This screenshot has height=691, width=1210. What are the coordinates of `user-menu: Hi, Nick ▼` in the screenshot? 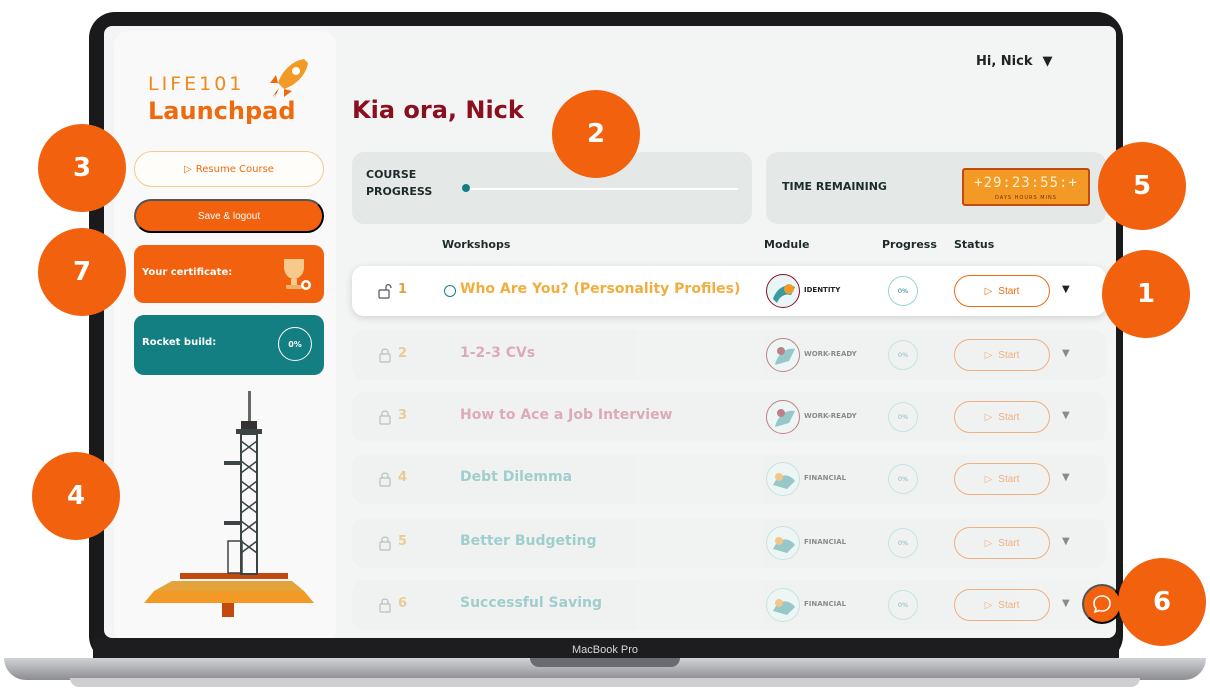 It's located at (1014, 61).